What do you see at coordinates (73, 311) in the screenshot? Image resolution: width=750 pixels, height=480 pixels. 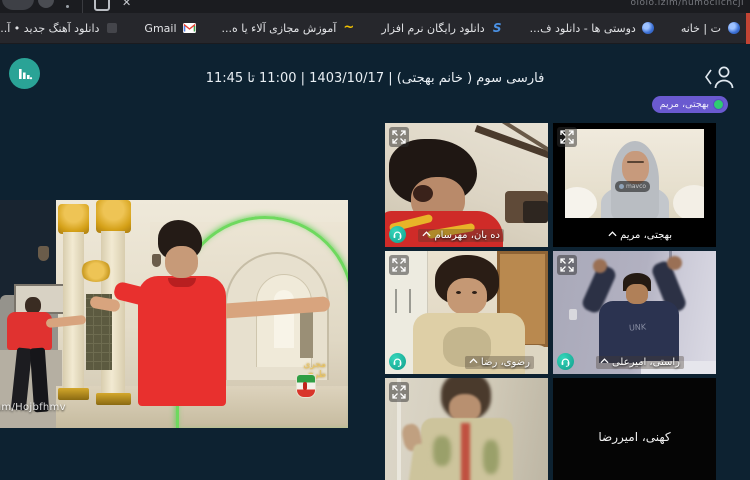 I see `column` at bounding box center [73, 311].